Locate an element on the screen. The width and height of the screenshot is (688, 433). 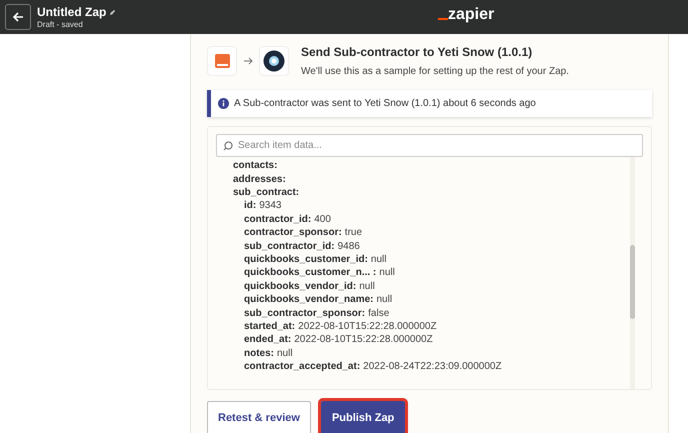
back-arrow-icon is located at coordinates (18, 17).